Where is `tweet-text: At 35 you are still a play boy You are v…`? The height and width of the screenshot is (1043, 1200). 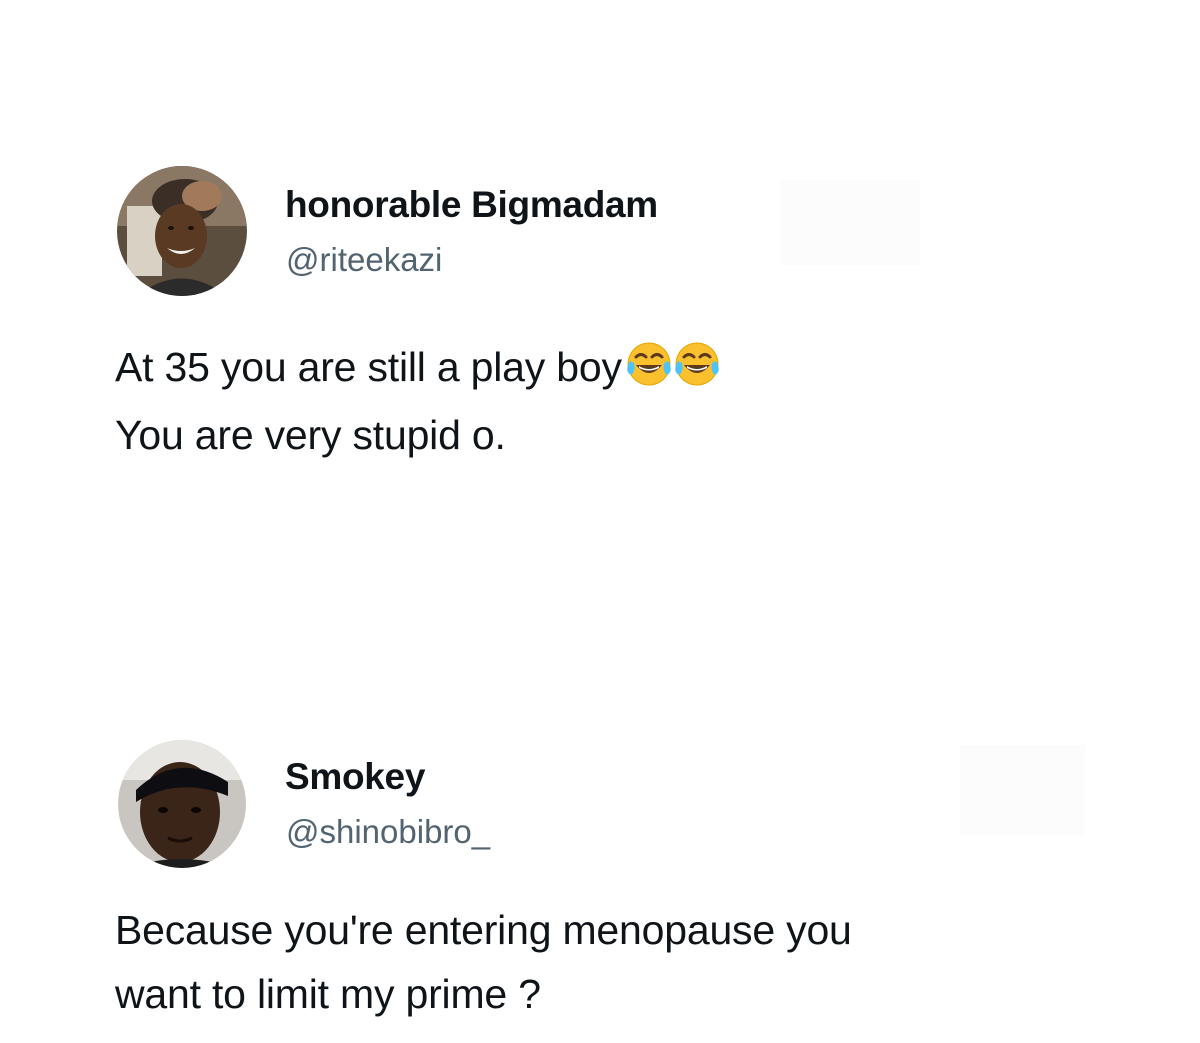 tweet-text: At 35 you are still a play boy You are v… is located at coordinates (417, 401).